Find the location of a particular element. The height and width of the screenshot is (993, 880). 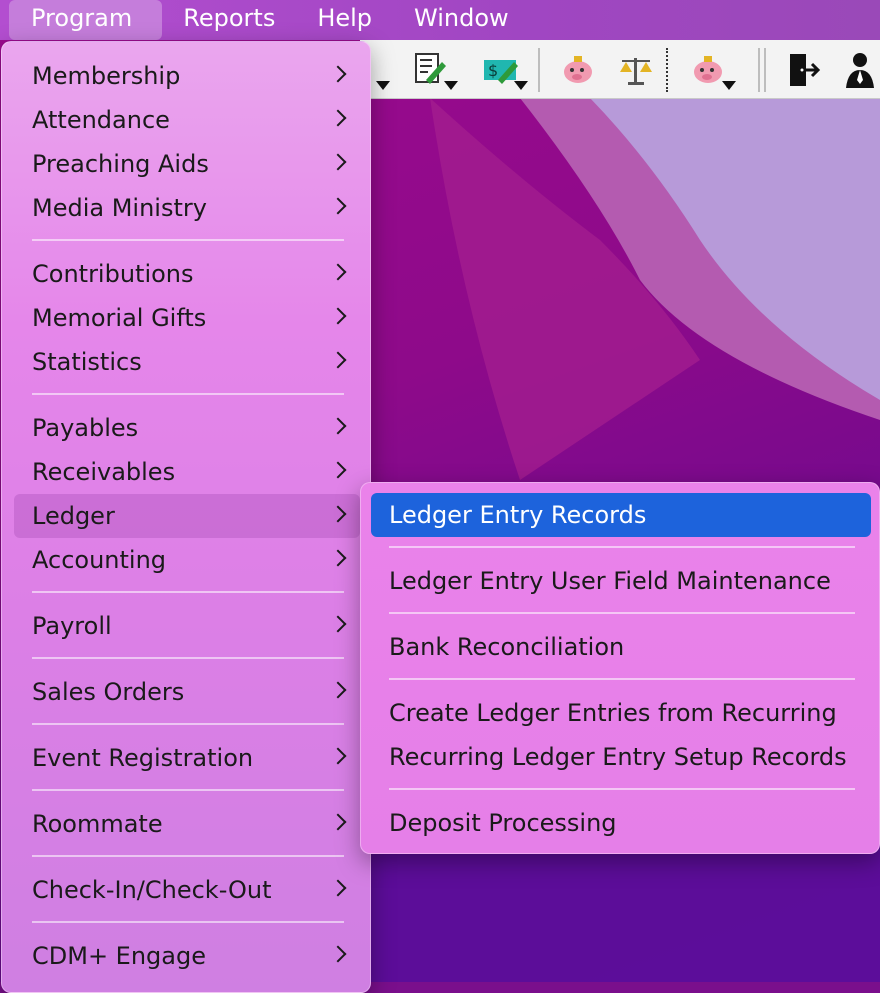

submenu-item-create-ledger-entries-from-recurring: Create Ledger Entries from Recurring is located at coordinates (621, 713).